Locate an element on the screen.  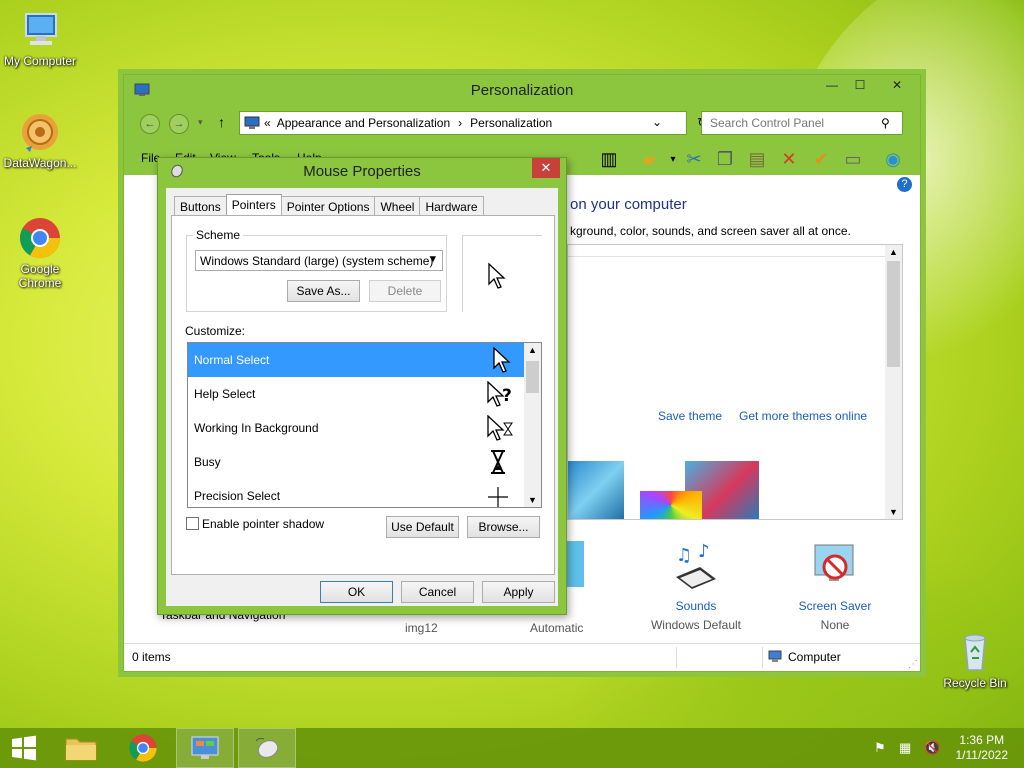
control-panel-icon is located at coordinates (205, 747).